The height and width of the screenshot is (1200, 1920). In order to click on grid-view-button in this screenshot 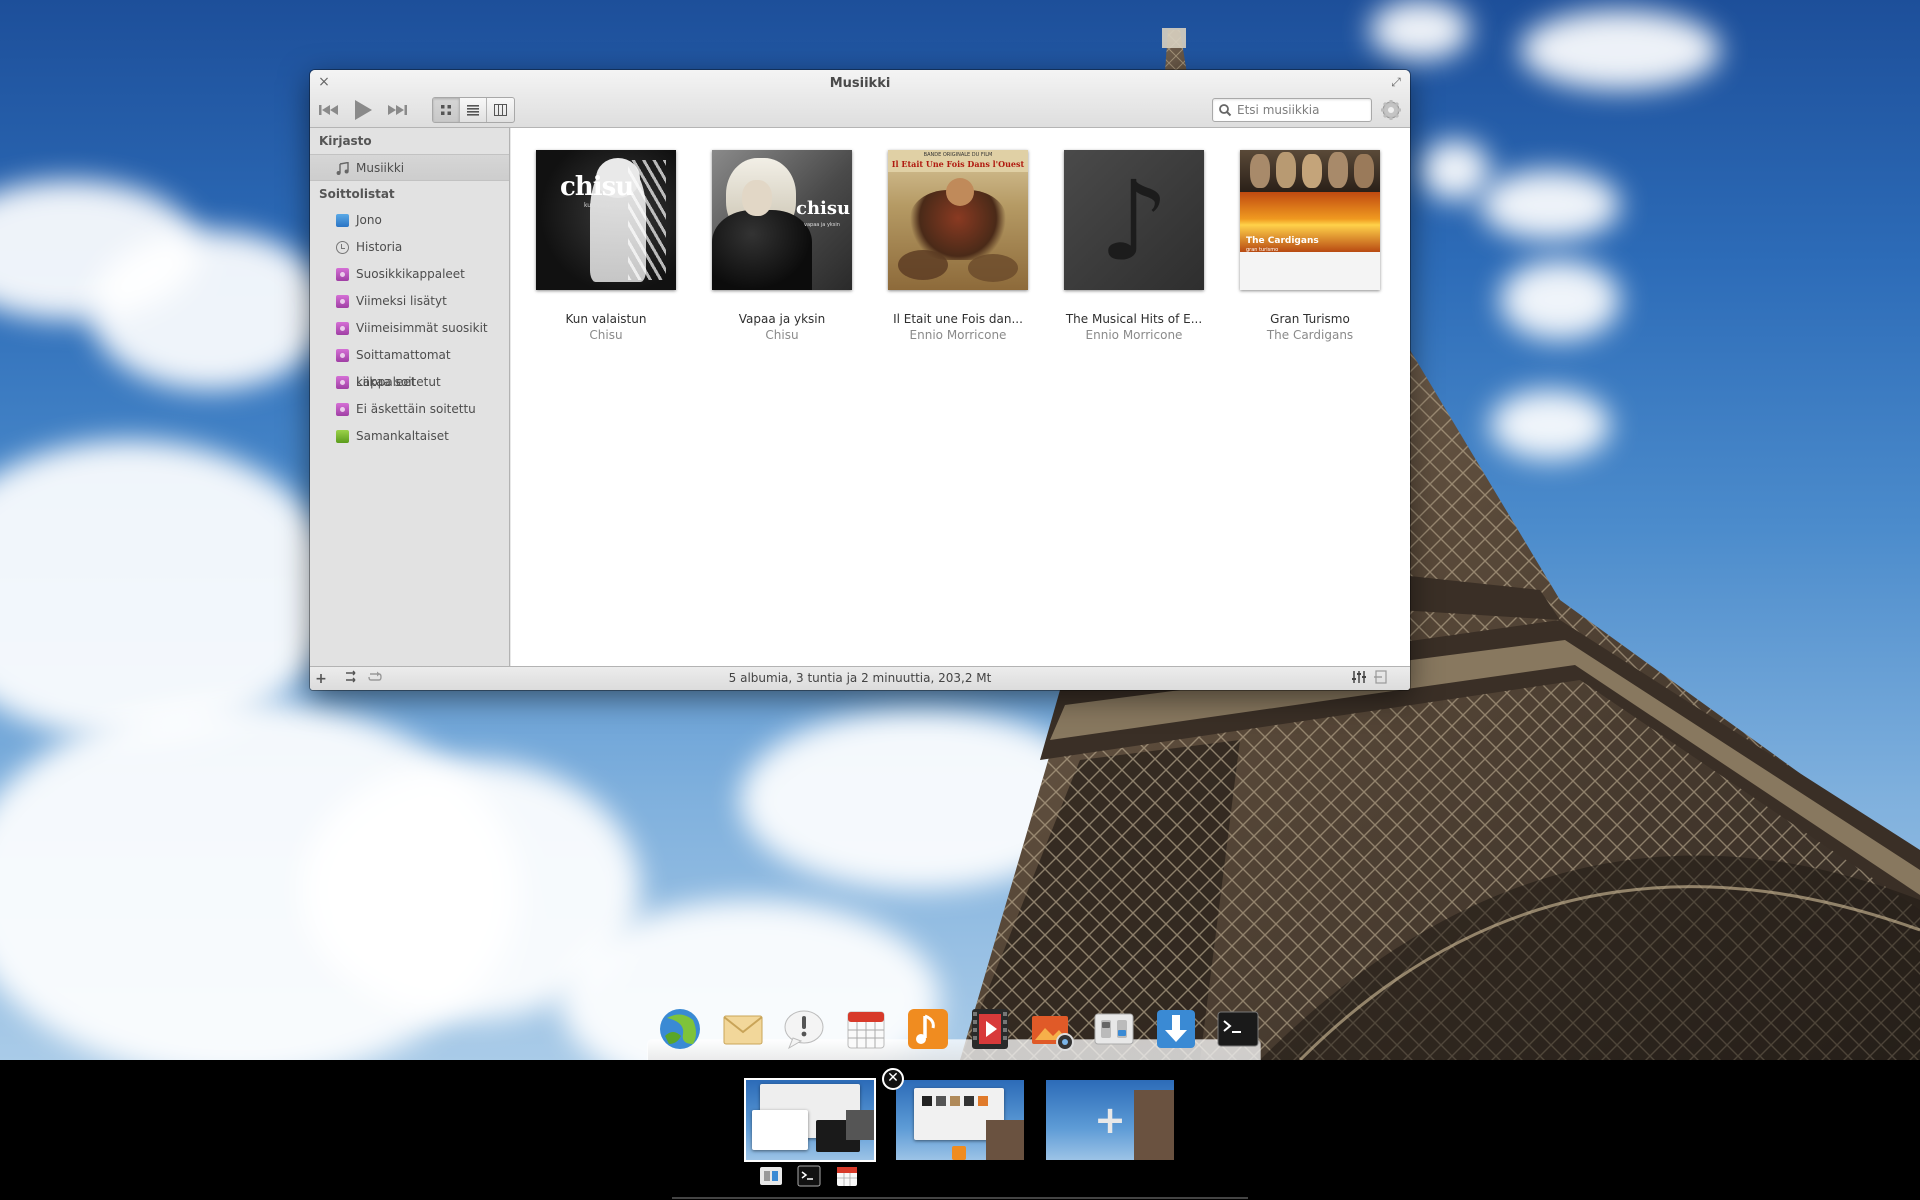, I will do `click(446, 110)`.